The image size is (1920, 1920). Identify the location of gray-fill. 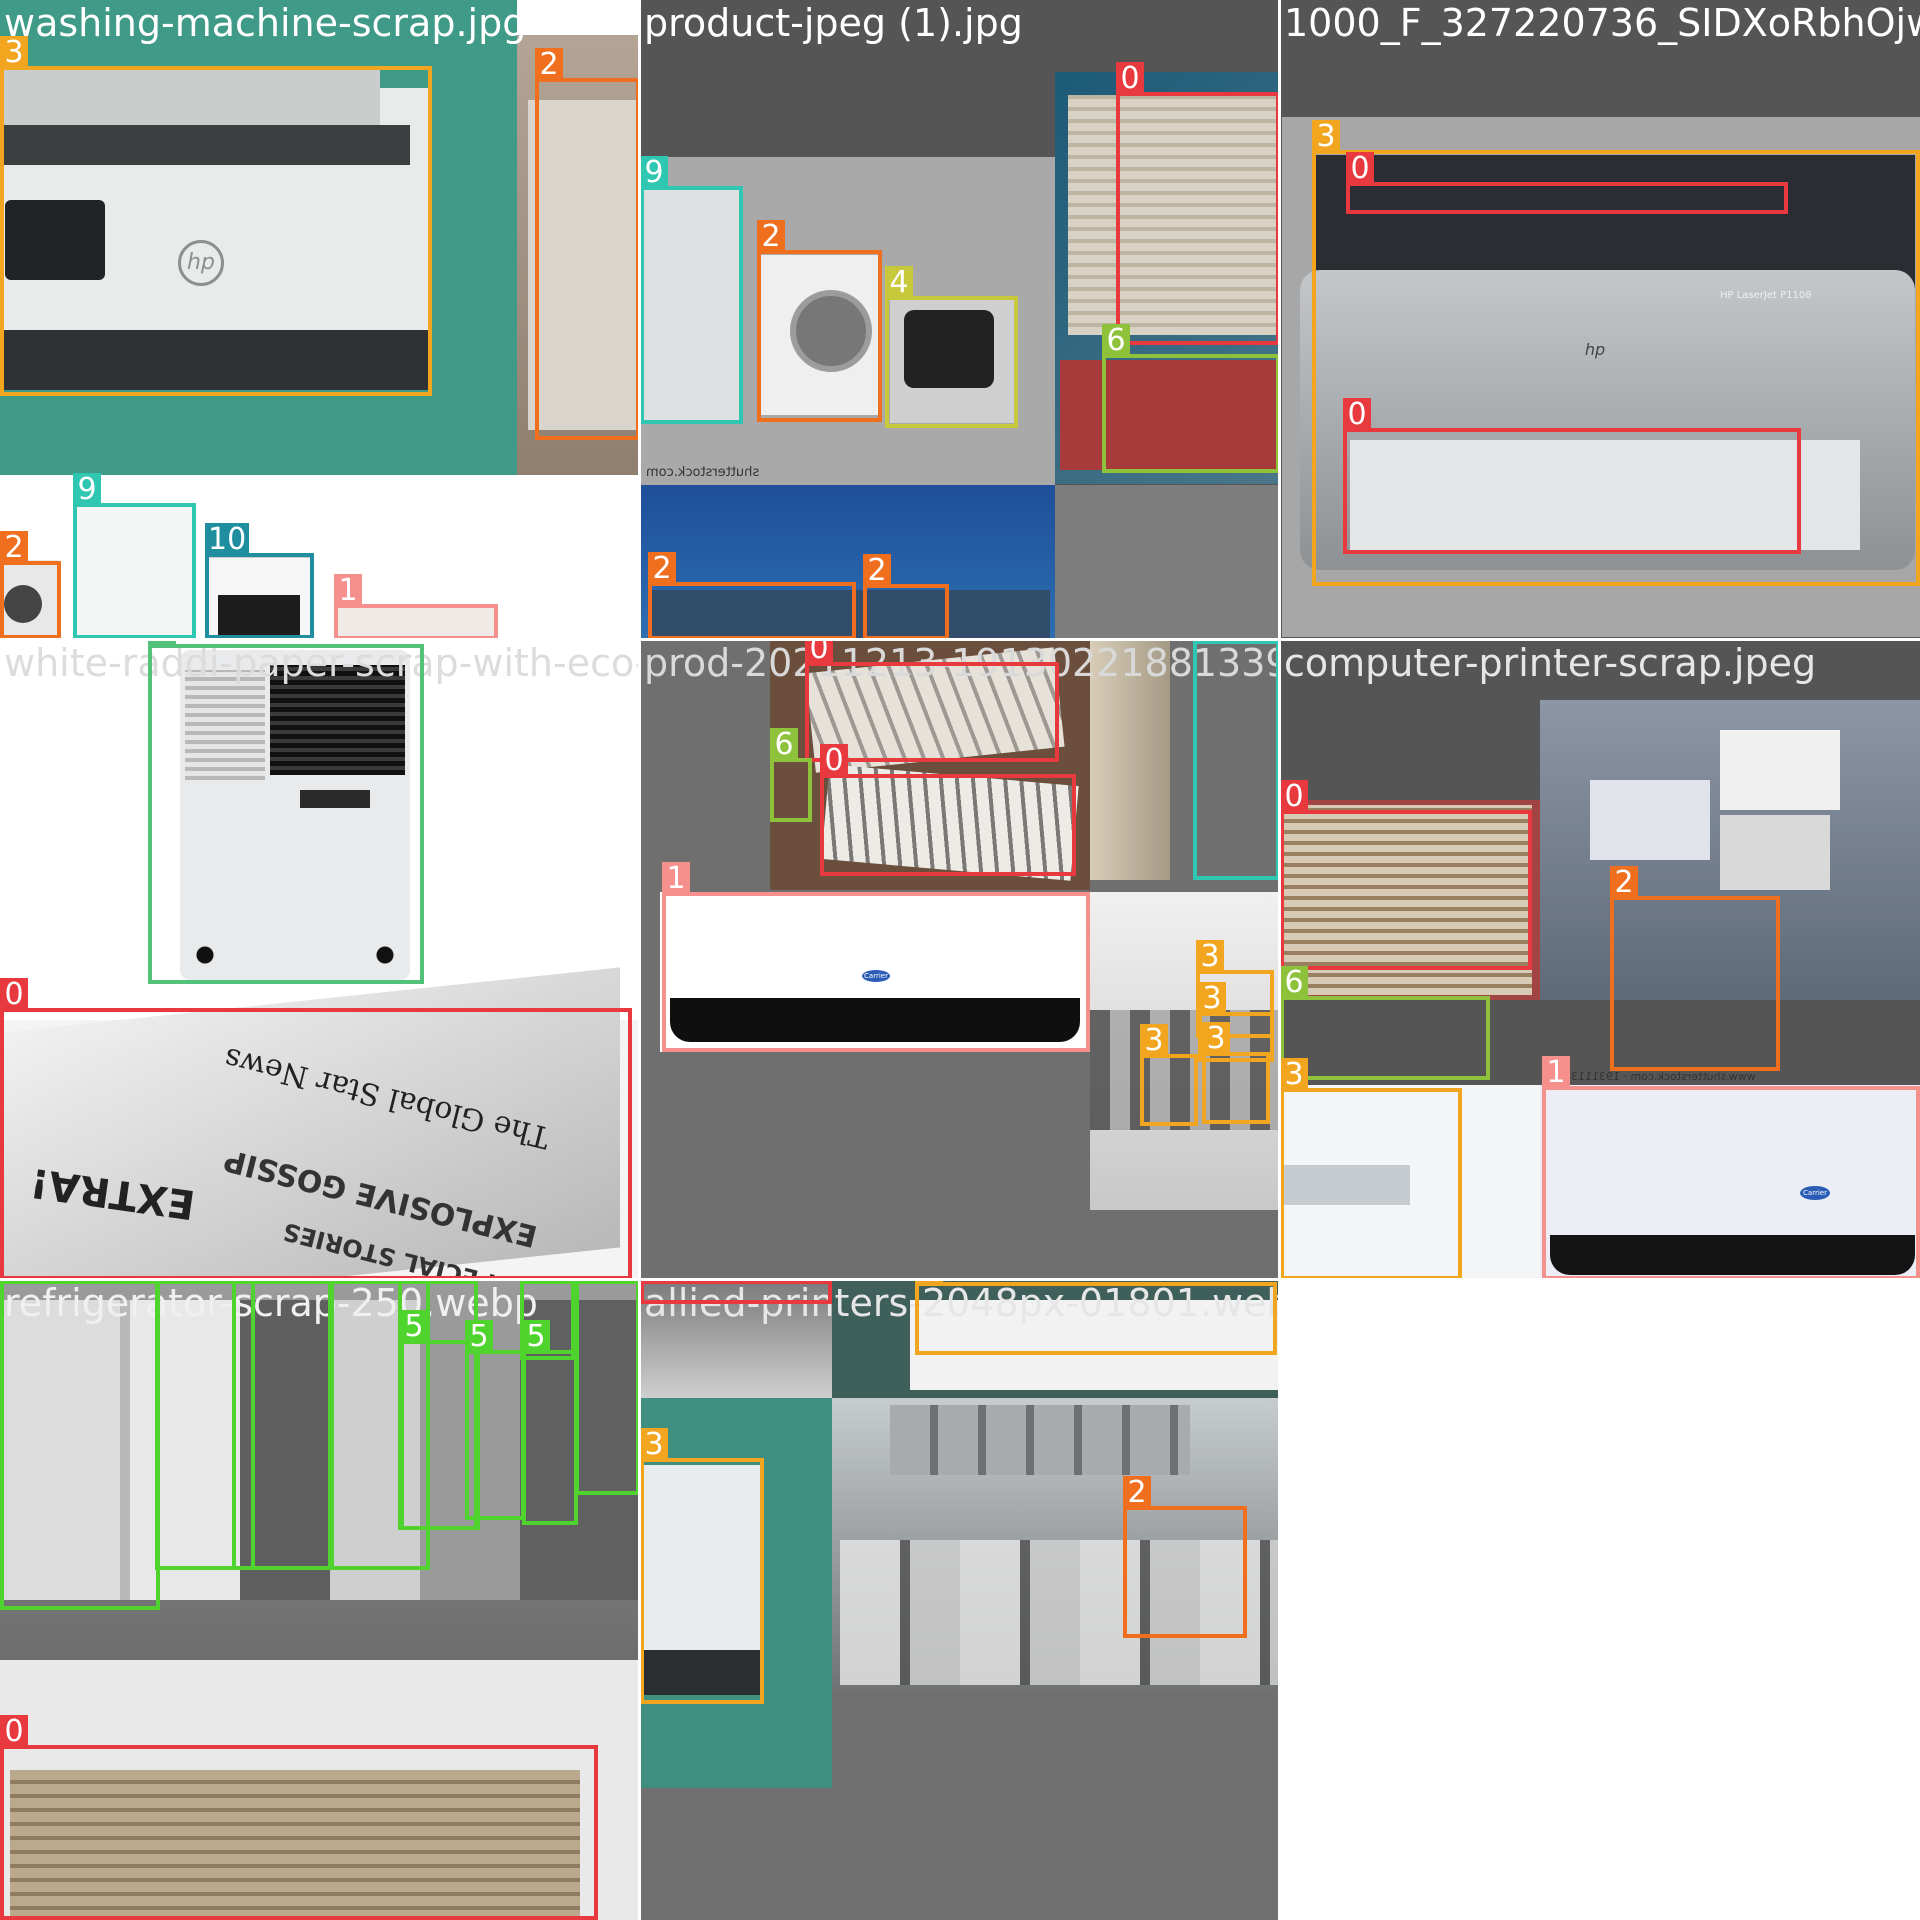
(1167, 562).